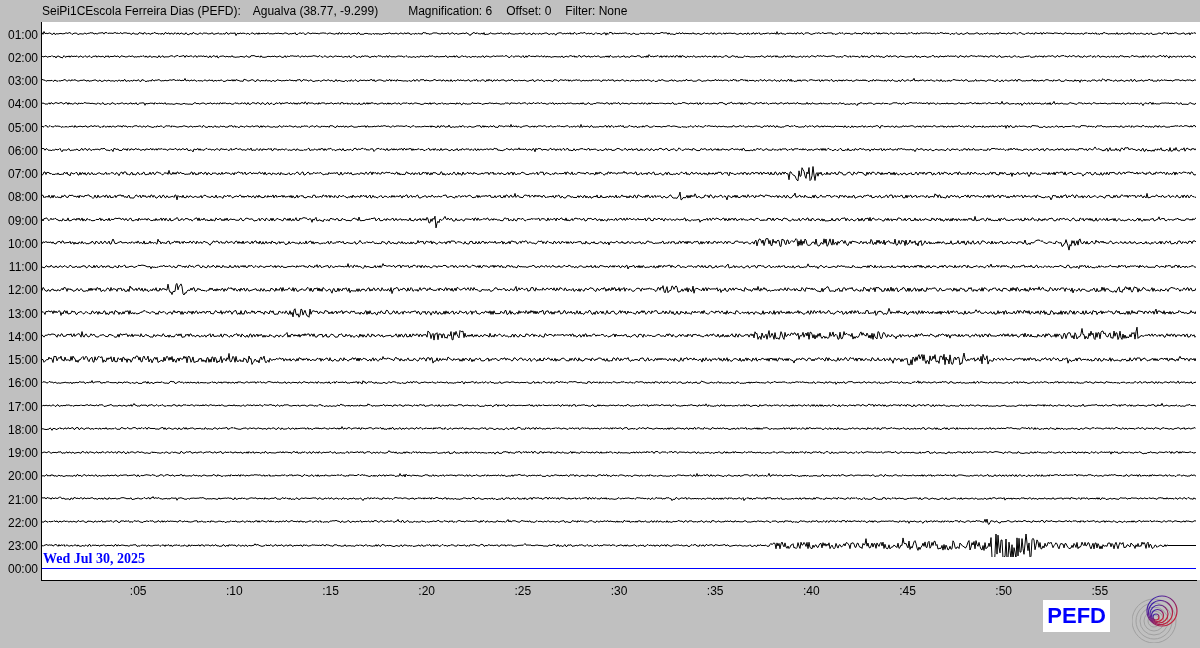 This screenshot has height=648, width=1200. I want to click on hour-label: 22:00, so click(22, 522).